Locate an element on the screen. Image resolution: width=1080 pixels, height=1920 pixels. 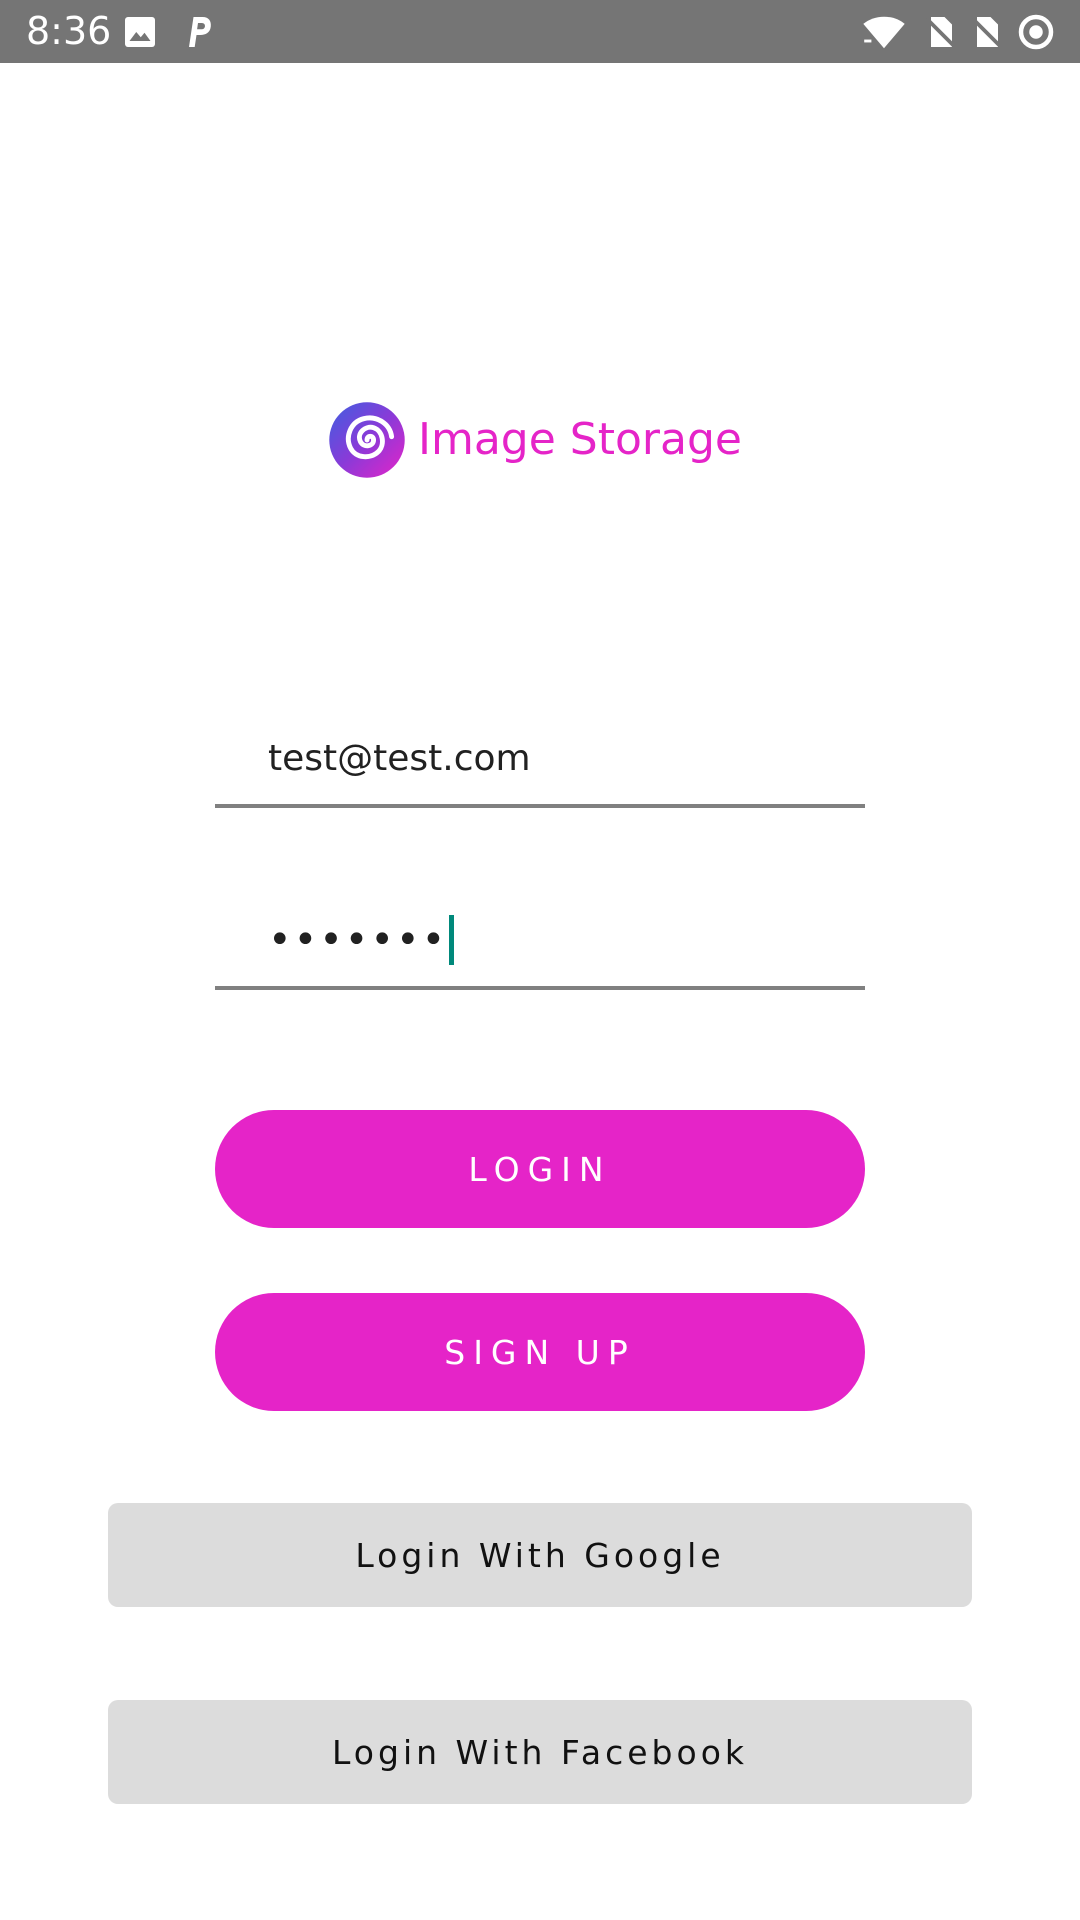
email-input is located at coordinates (558, 758).